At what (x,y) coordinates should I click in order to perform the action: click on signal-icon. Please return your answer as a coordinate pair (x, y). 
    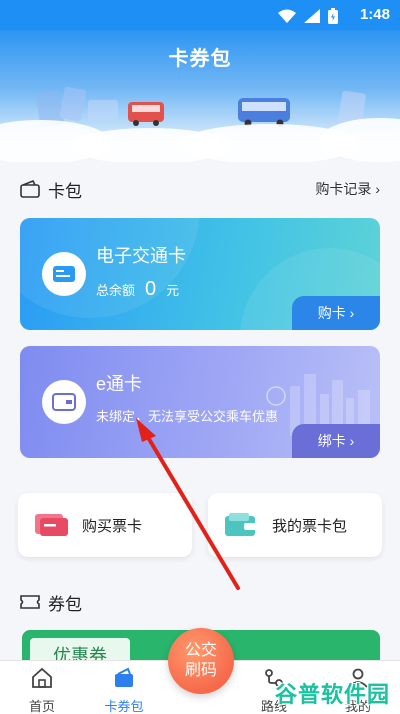
    Looking at the image, I should click on (312, 16).